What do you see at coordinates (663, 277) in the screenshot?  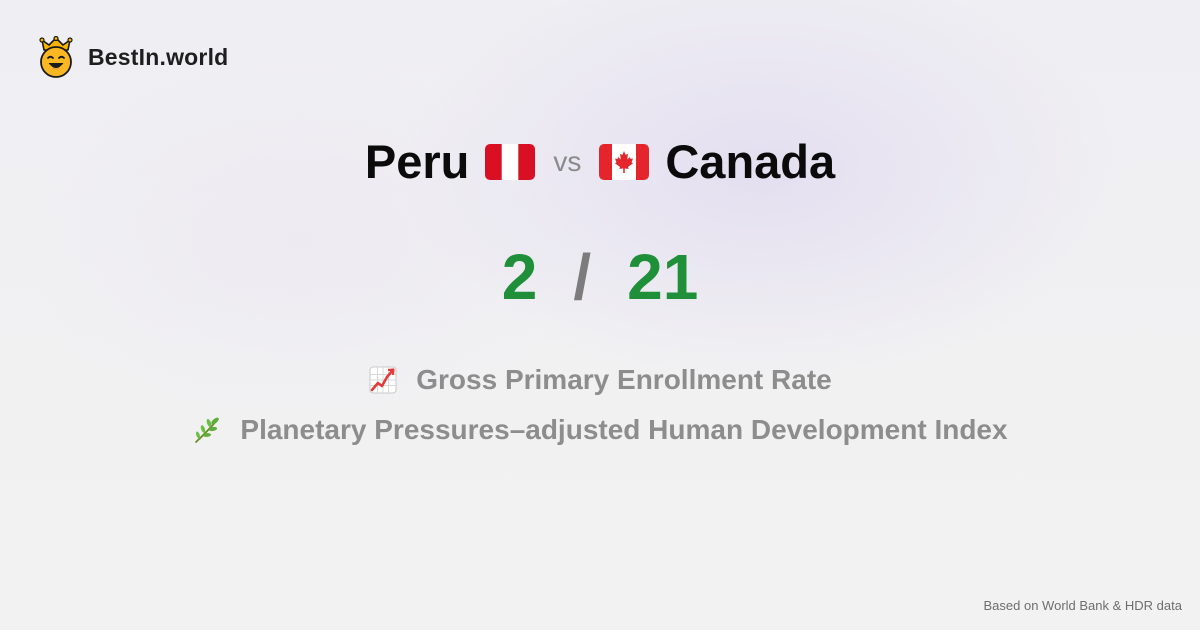 I see `right-score: 21` at bounding box center [663, 277].